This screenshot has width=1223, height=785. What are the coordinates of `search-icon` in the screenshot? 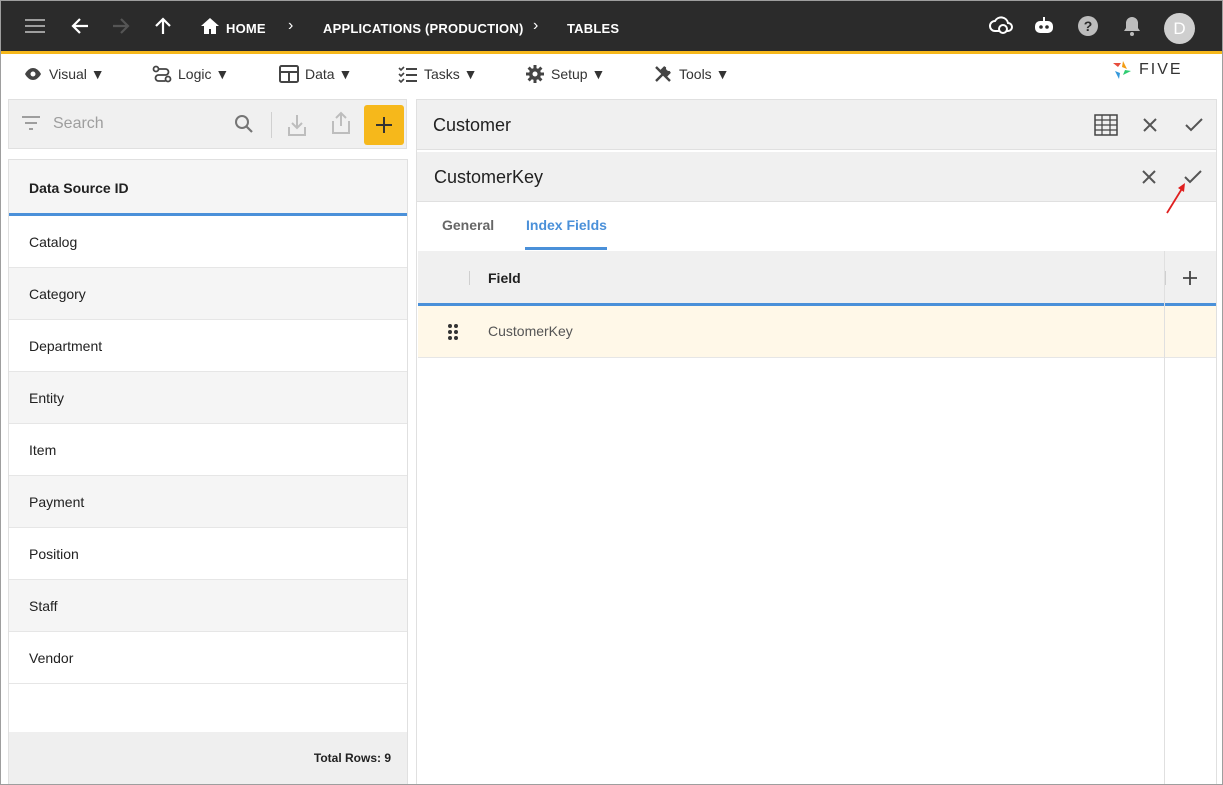 It's located at (244, 124).